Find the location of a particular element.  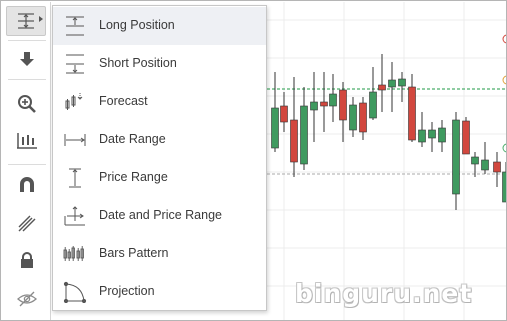

arrow-down-icon is located at coordinates (26, 59).